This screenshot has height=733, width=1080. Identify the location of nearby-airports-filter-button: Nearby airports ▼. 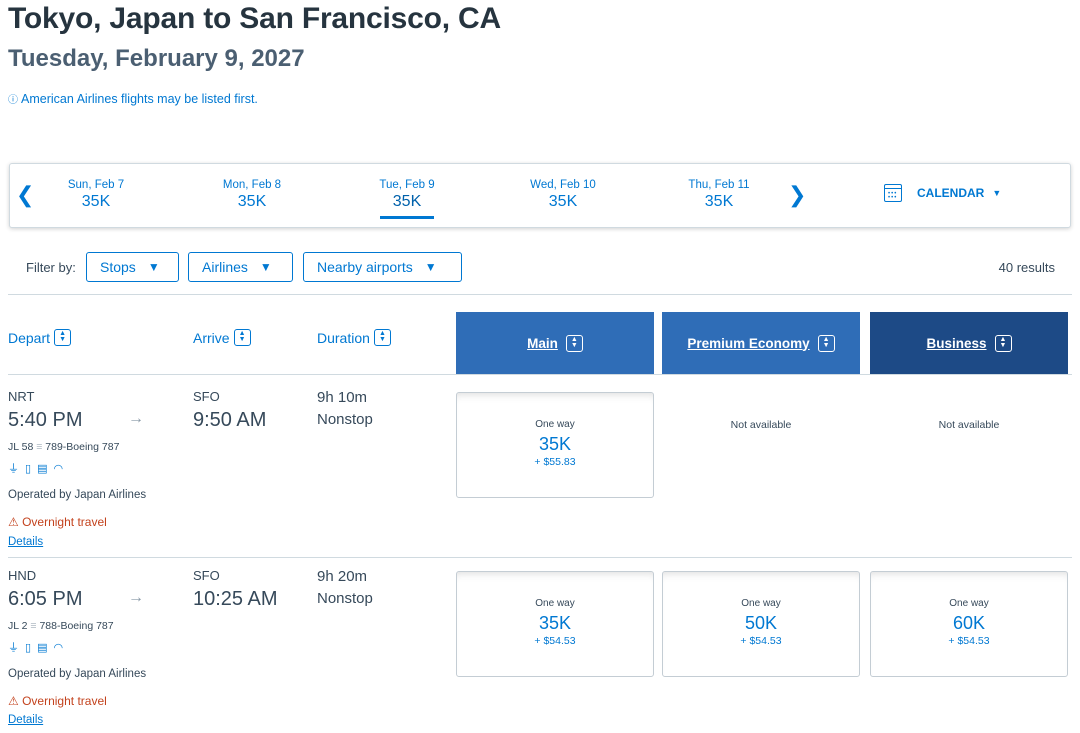
(382, 267).